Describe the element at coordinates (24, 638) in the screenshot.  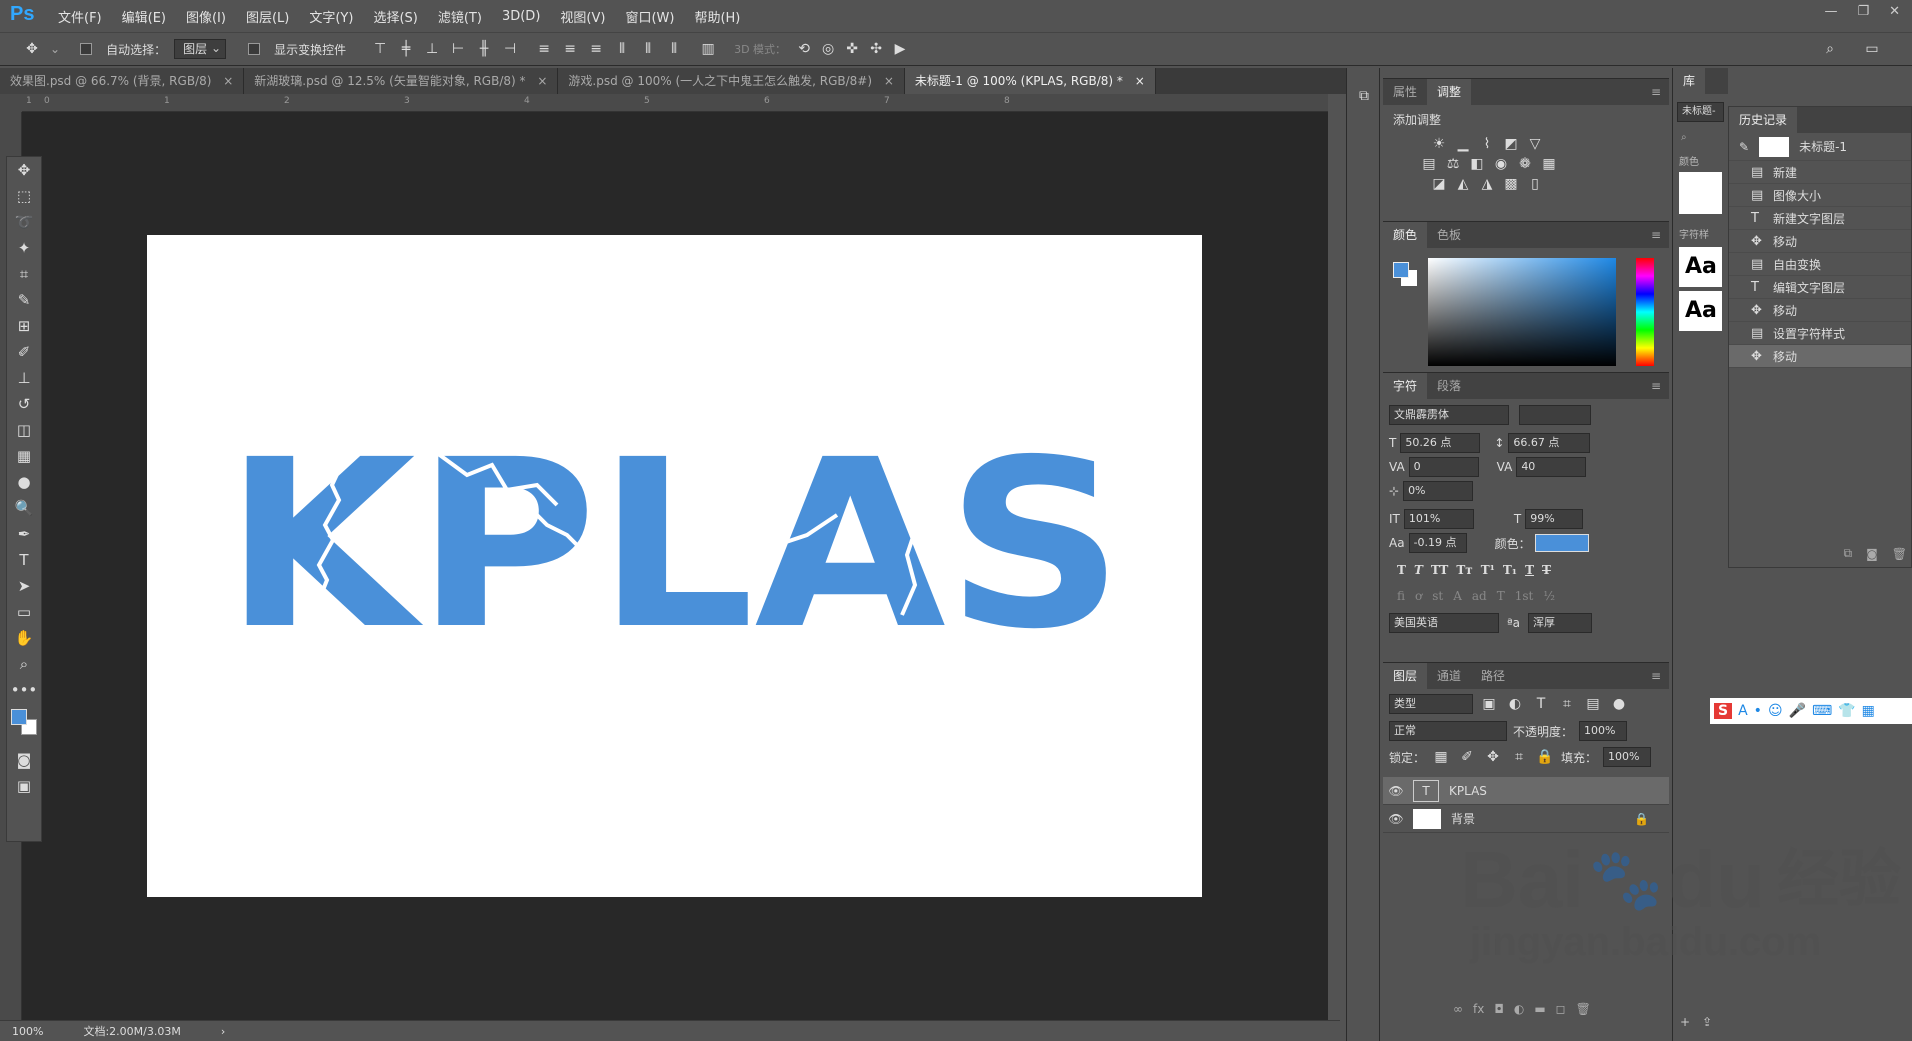
I see `hand-tool-icon: ✋` at that location.